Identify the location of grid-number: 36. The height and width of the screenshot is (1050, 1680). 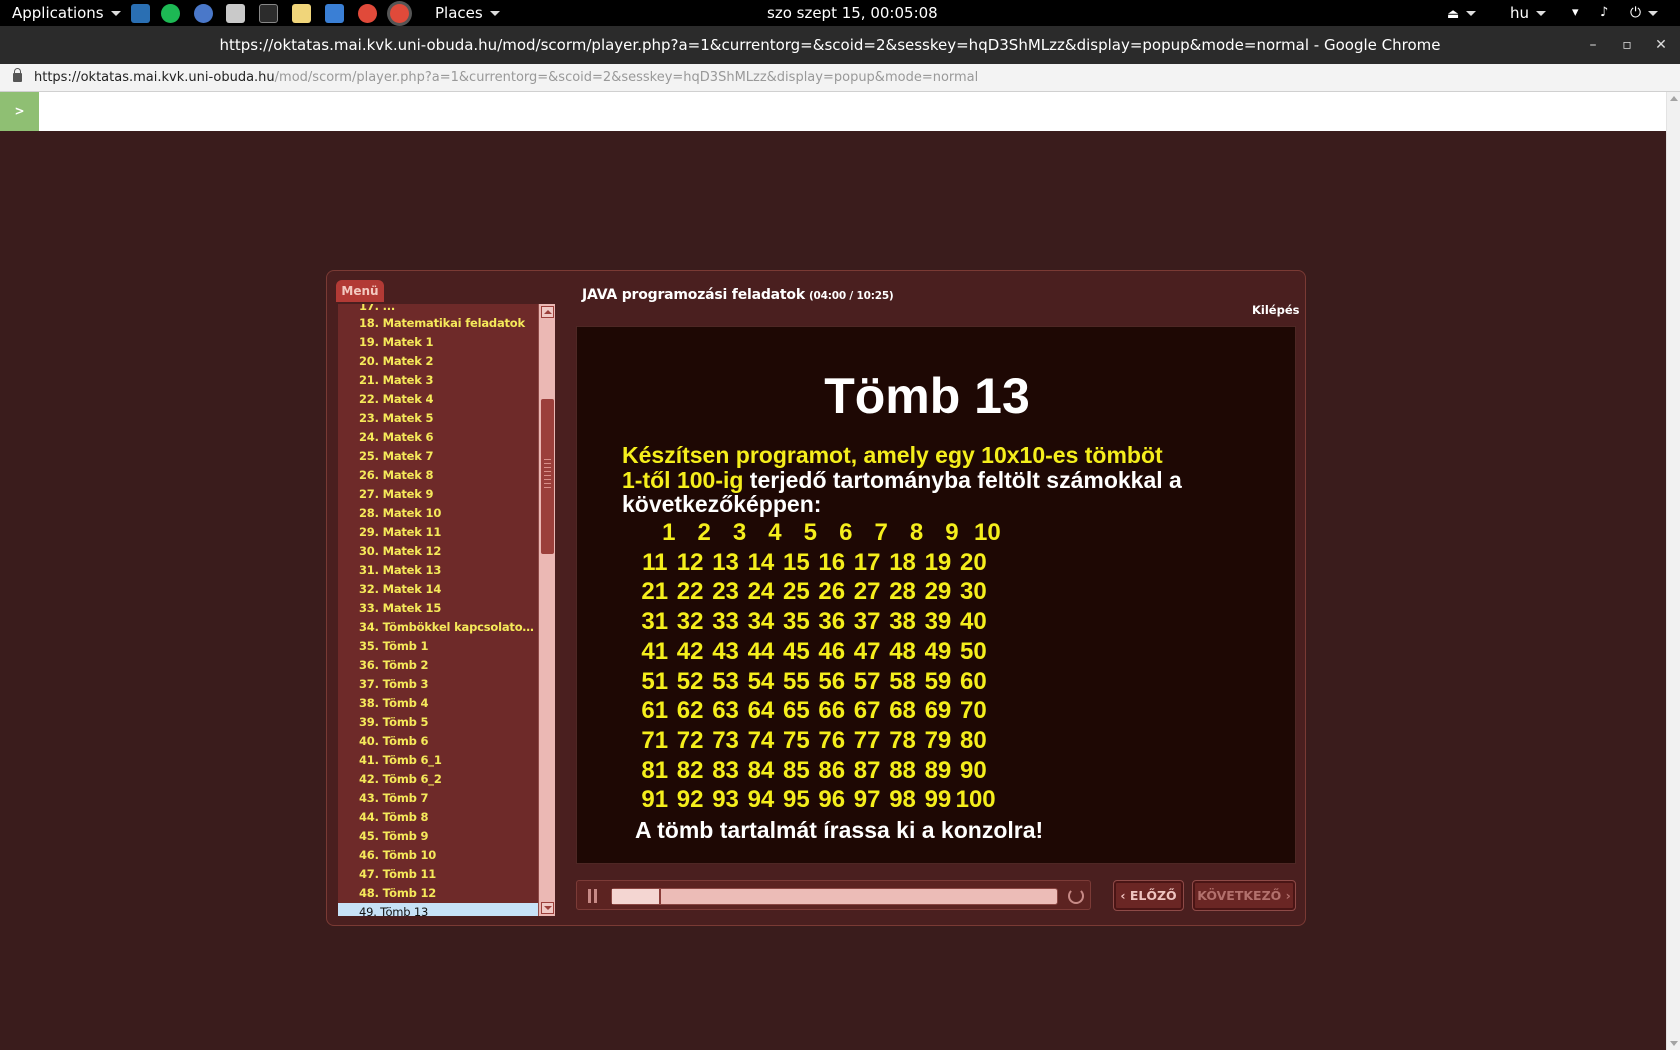
(832, 622).